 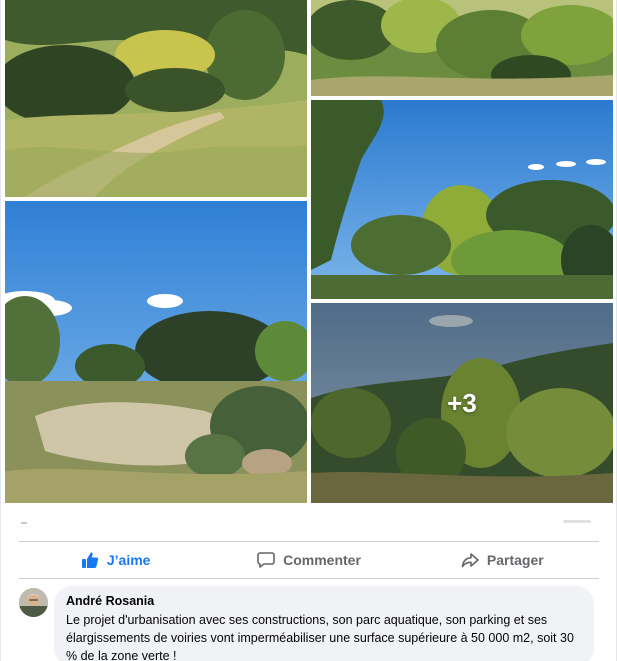 What do you see at coordinates (515, 560) in the screenshot?
I see `share-label: Partager` at bounding box center [515, 560].